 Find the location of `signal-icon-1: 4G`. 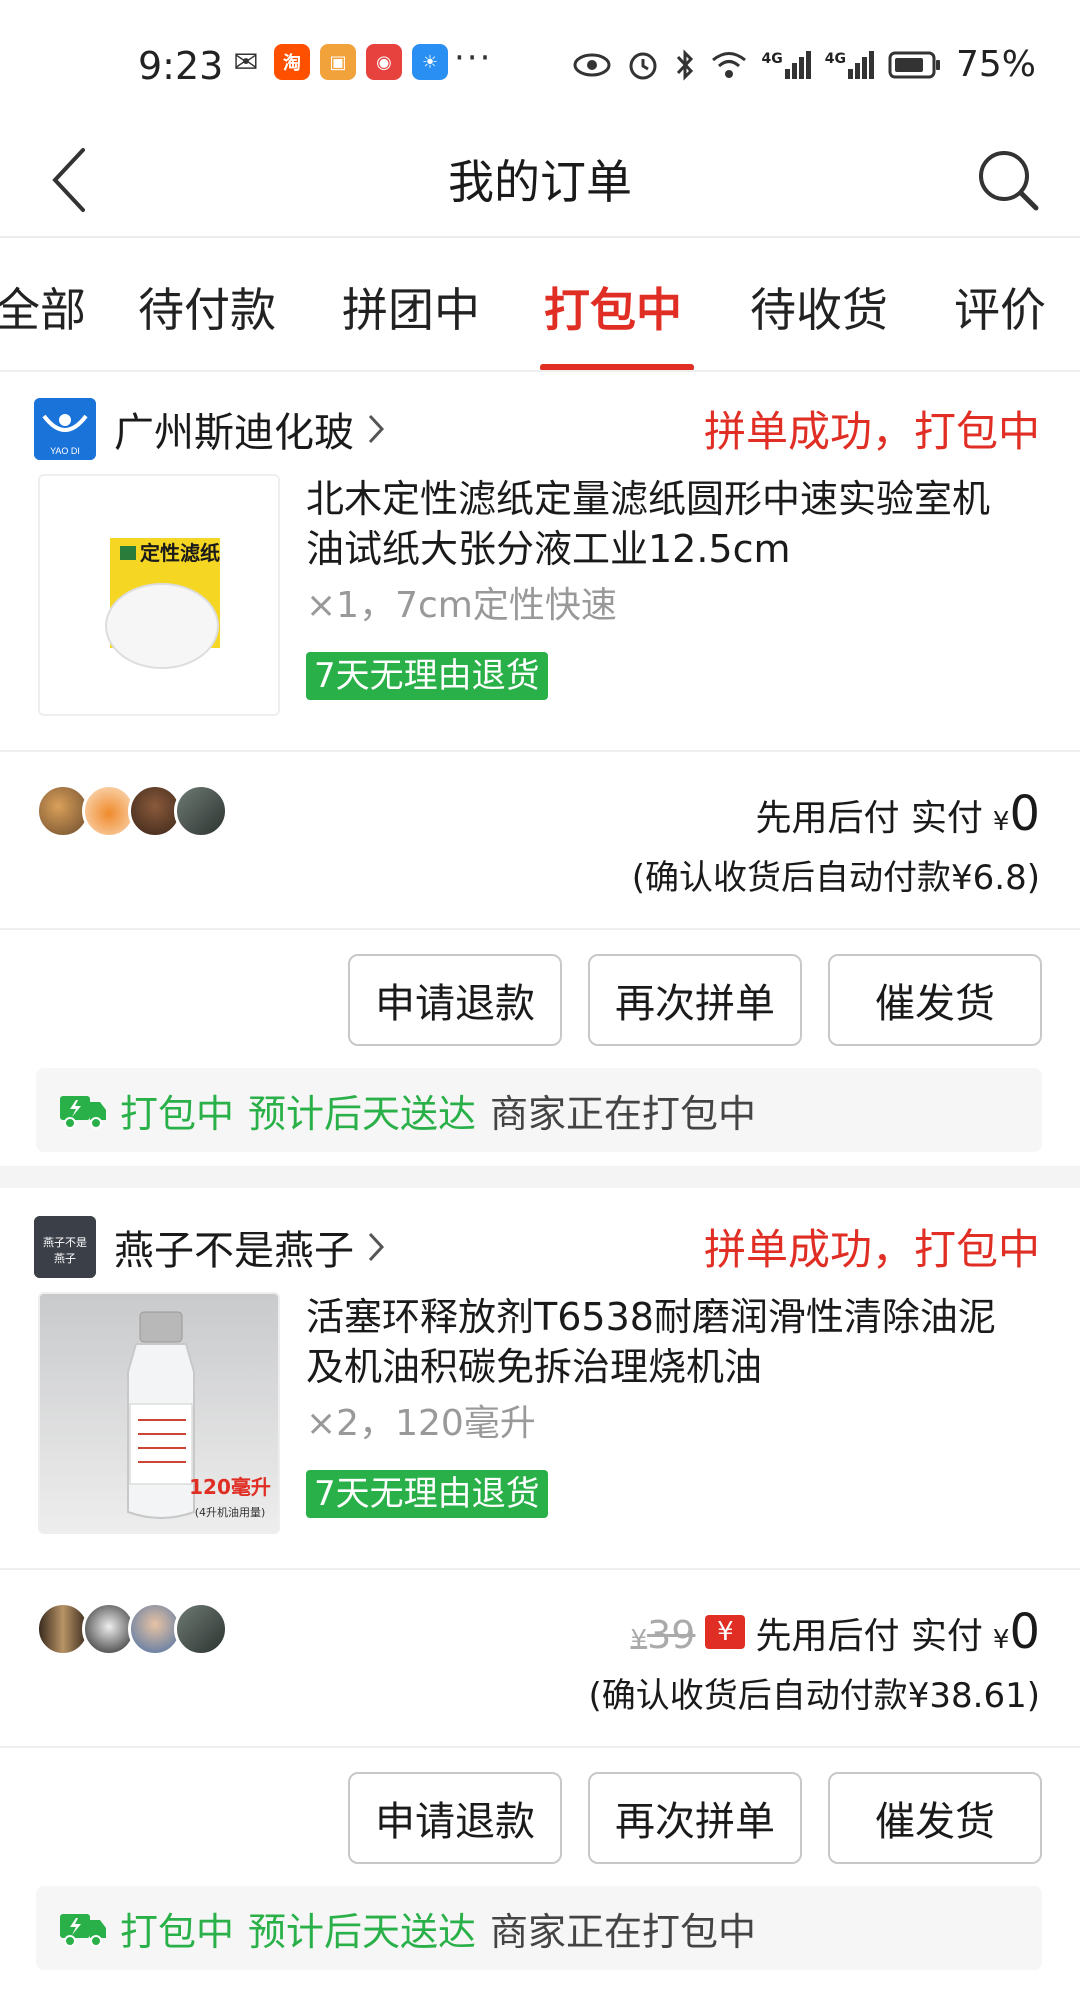

signal-icon-1: 4G is located at coordinates (786, 64).